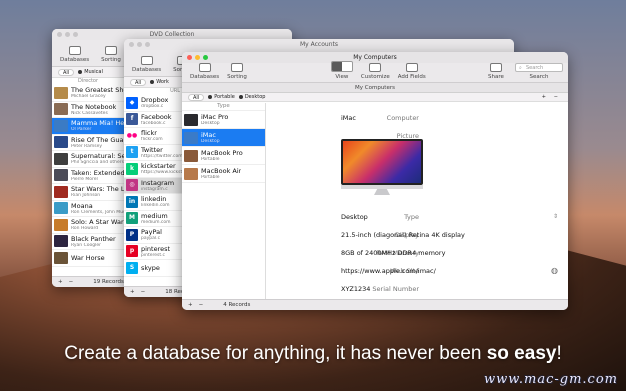 This screenshot has width=626, height=391. I want to click on view-control: View, so click(341, 70).